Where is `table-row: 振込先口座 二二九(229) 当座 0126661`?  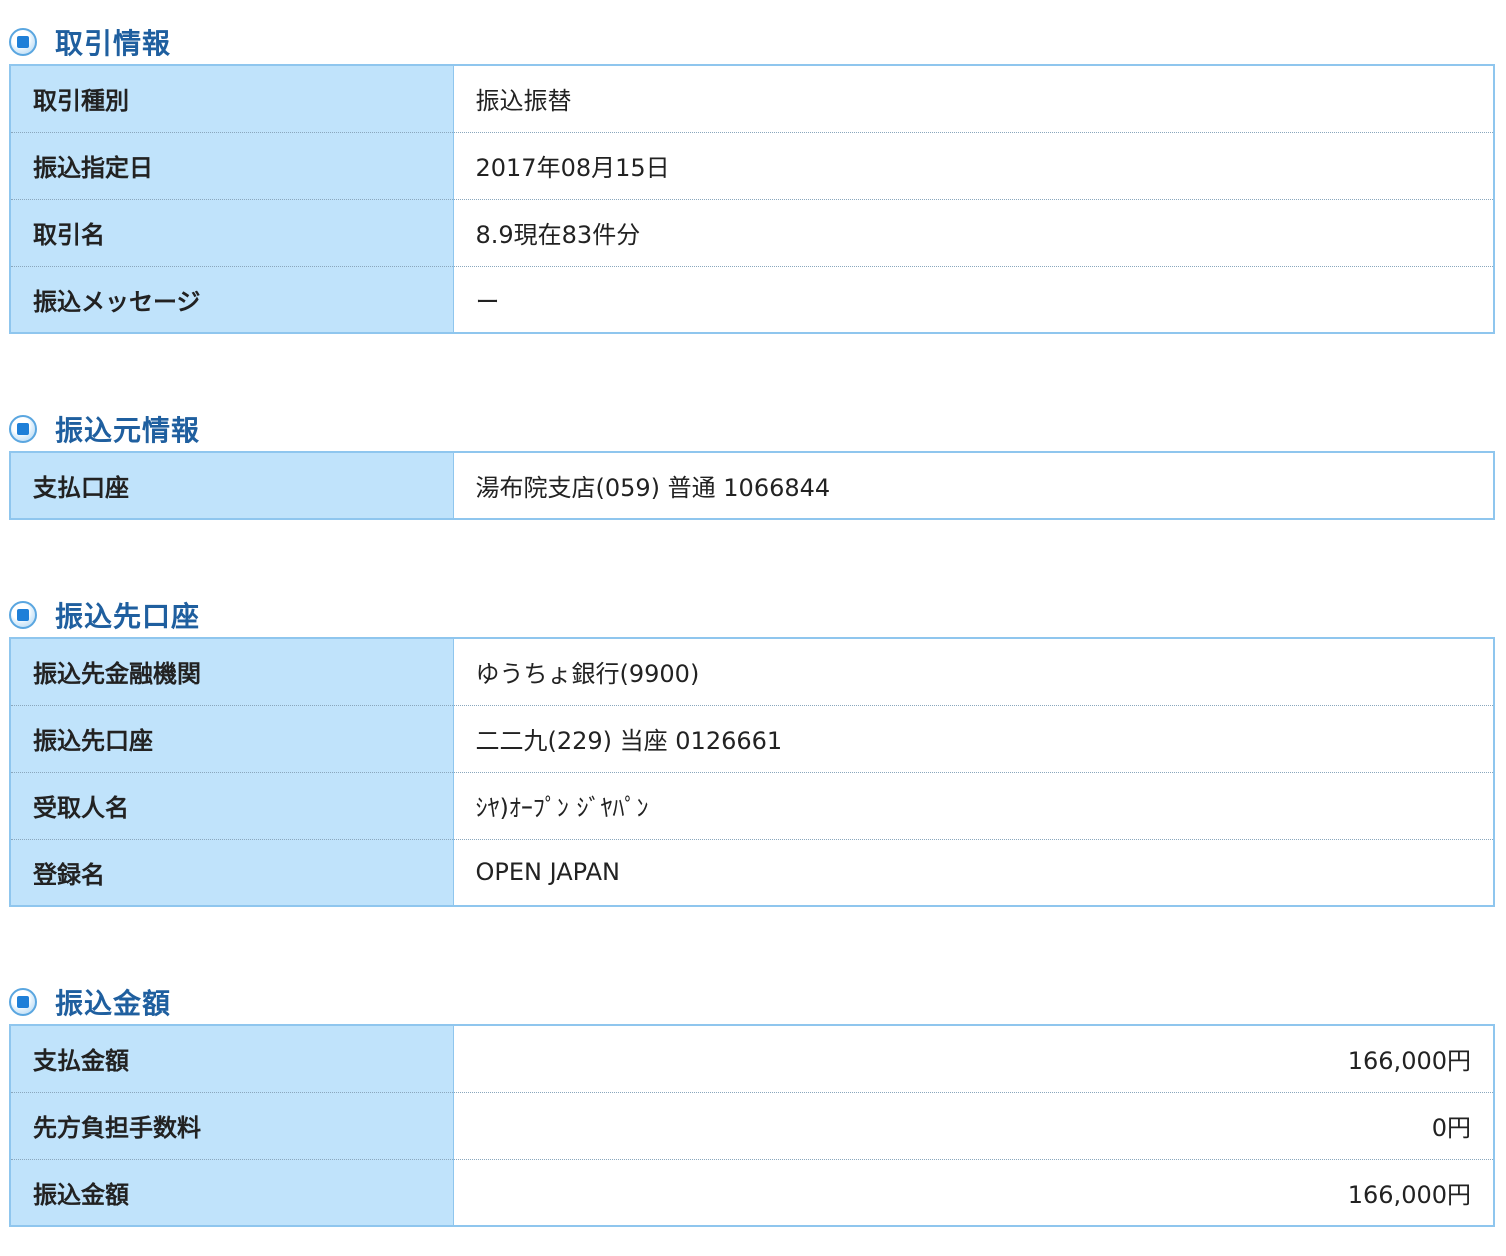 table-row: 振込先口座 二二九(229) 当座 0126661 is located at coordinates (752, 739).